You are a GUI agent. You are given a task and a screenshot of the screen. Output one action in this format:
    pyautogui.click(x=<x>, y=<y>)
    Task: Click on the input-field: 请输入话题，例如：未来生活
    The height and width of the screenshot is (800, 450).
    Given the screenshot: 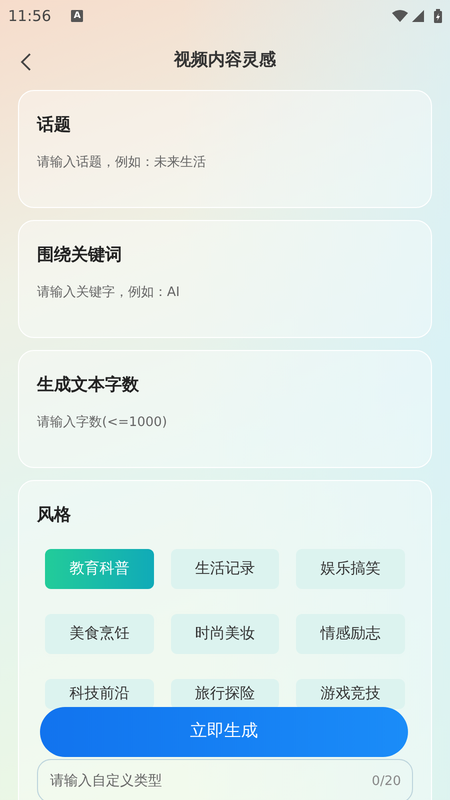 What is the action you would take?
    pyautogui.click(x=225, y=162)
    